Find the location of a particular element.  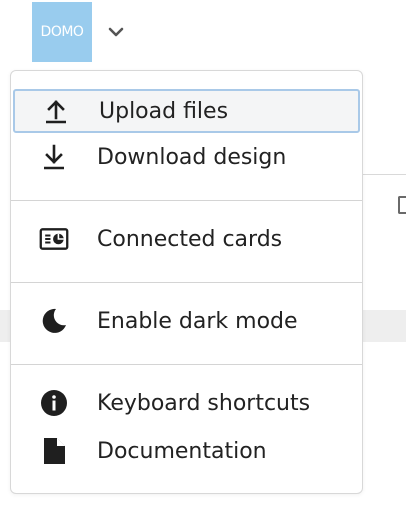

menu-item-documentation: Documentation is located at coordinates (186, 451).